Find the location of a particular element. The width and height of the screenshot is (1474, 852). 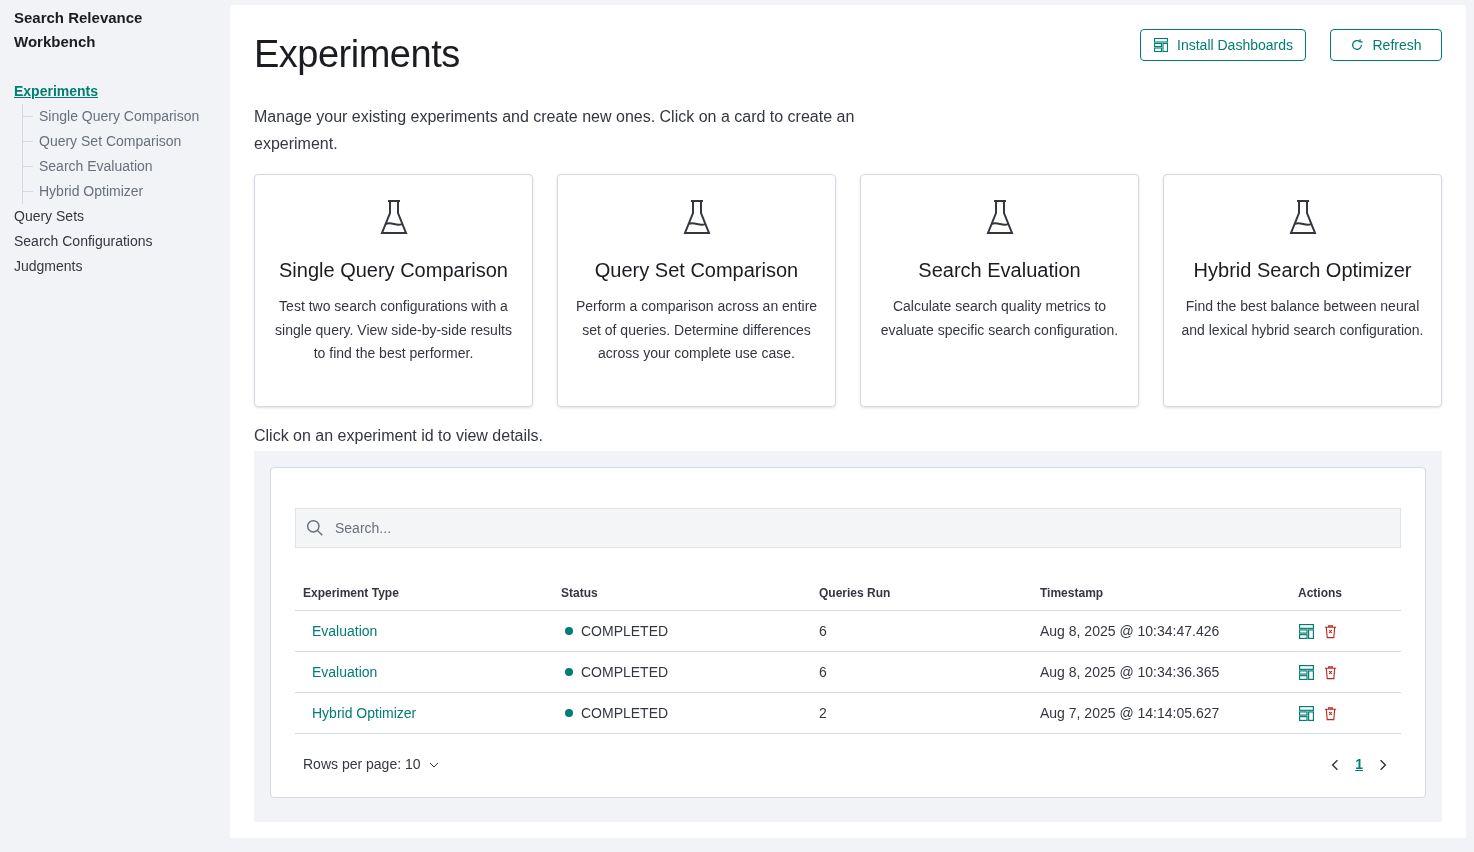

chevron-right-icon is located at coordinates (1383, 764).